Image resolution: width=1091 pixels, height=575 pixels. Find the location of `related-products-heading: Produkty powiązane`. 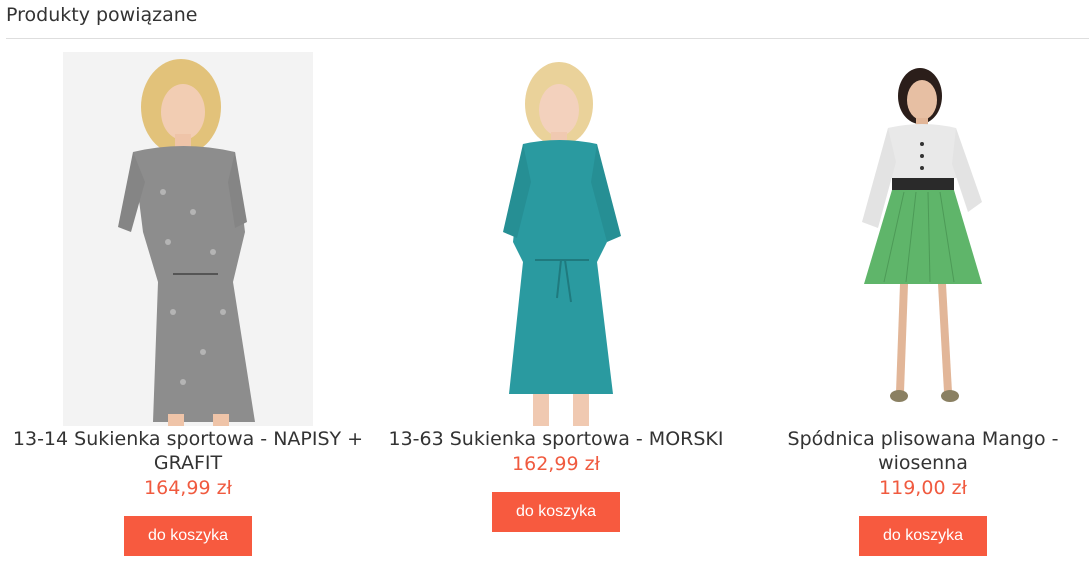

related-products-heading: Produkty powiązane is located at coordinates (102, 15).